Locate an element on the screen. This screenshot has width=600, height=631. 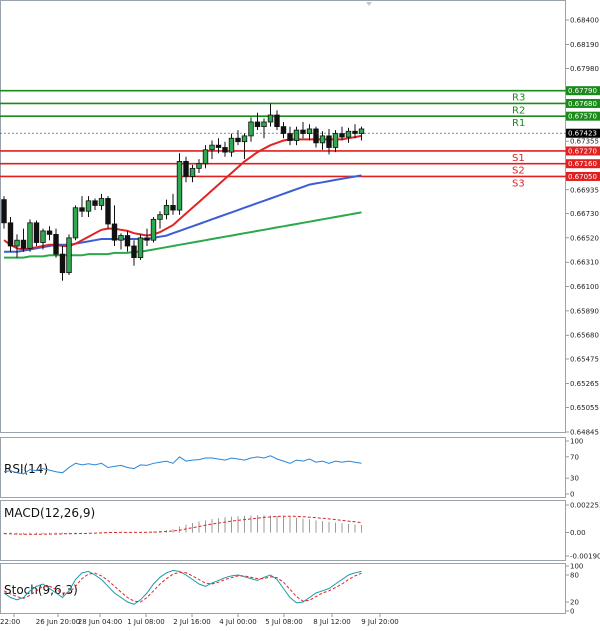
price-tick-label: 0.68400 is located at coordinates (584, 21).